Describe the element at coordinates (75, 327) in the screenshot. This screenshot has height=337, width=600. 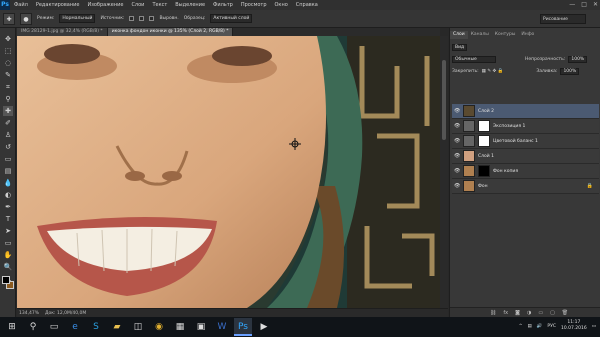
I see `edge-icon: e` at that location.